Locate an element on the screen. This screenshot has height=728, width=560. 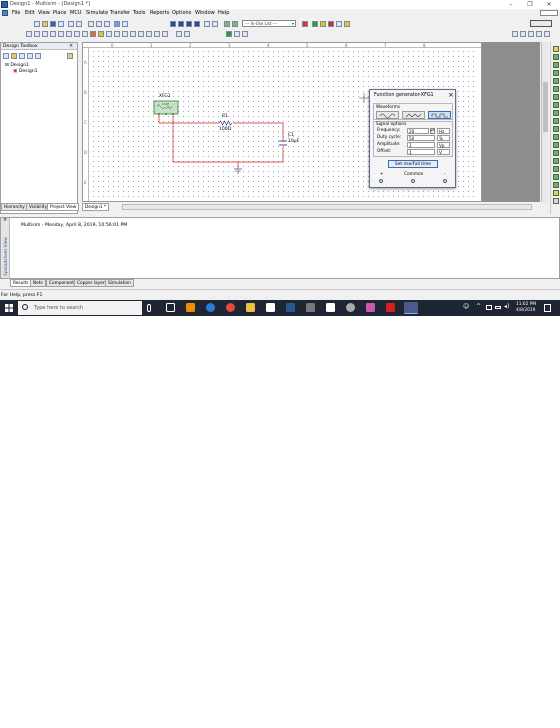
hierarchical-block-icon is located at coordinates (179, 33).